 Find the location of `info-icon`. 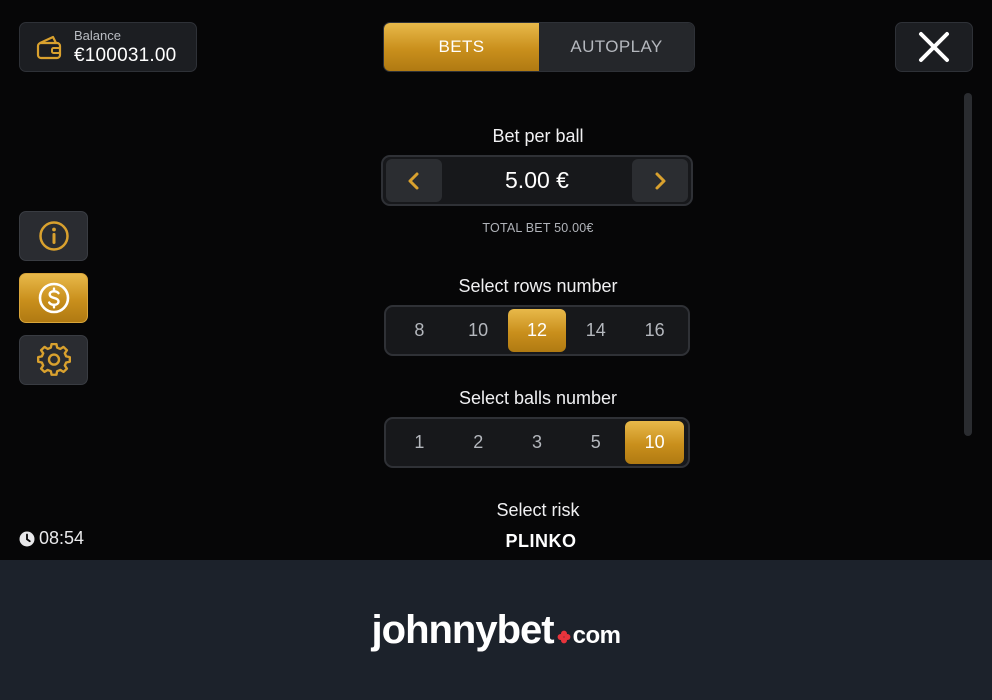

info-icon is located at coordinates (53, 236).